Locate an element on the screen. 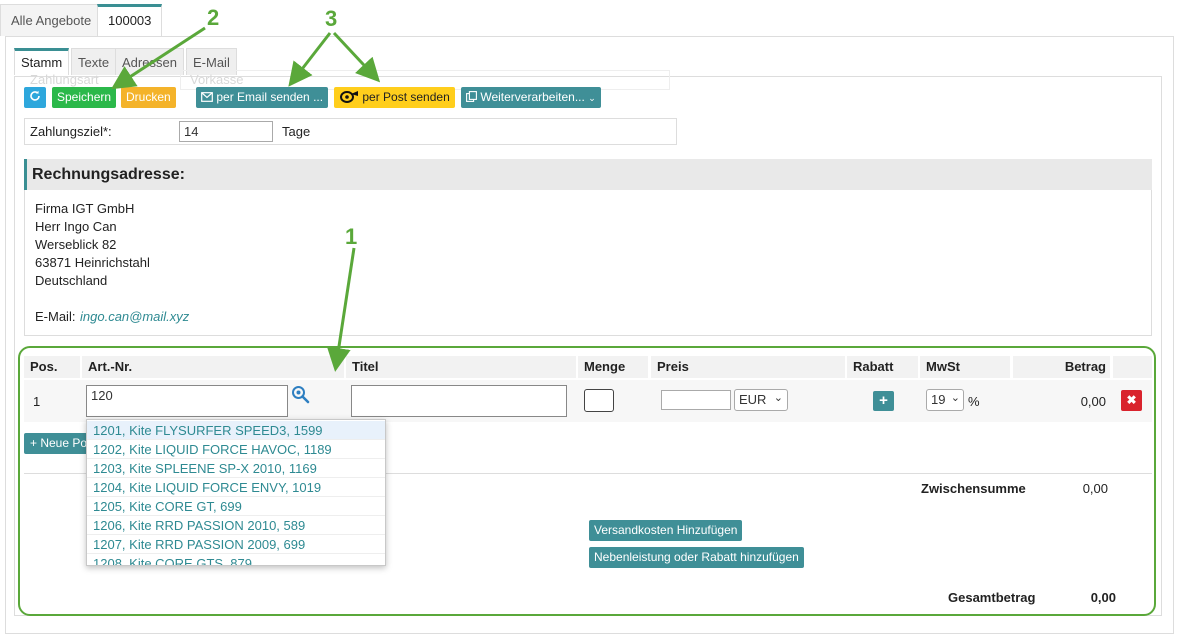  annotation-label-3: 3 is located at coordinates (331, 18).